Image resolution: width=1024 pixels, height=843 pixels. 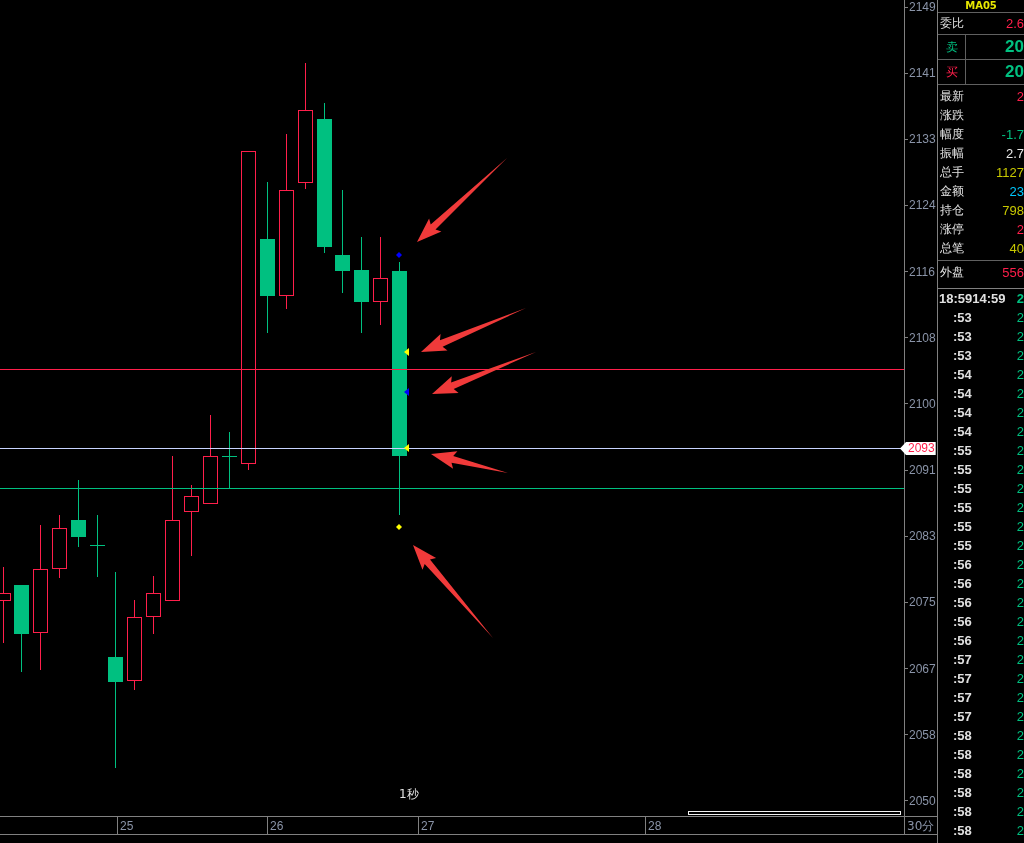 What do you see at coordinates (955, 298) in the screenshot?
I see `tick-time: 18:59` at bounding box center [955, 298].